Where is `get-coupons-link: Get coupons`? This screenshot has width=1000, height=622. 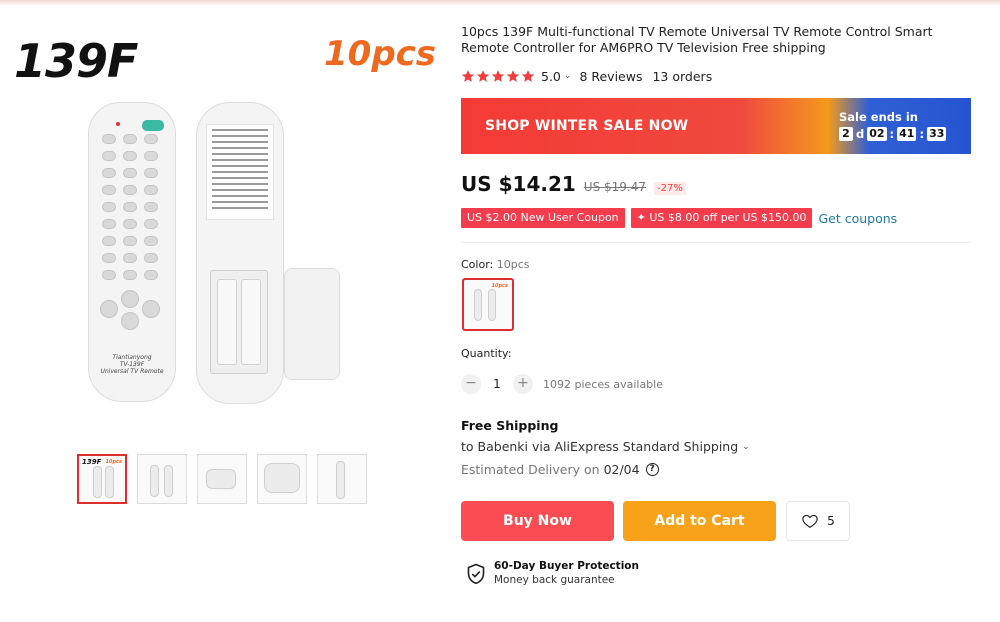 get-coupons-link: Get coupons is located at coordinates (857, 218).